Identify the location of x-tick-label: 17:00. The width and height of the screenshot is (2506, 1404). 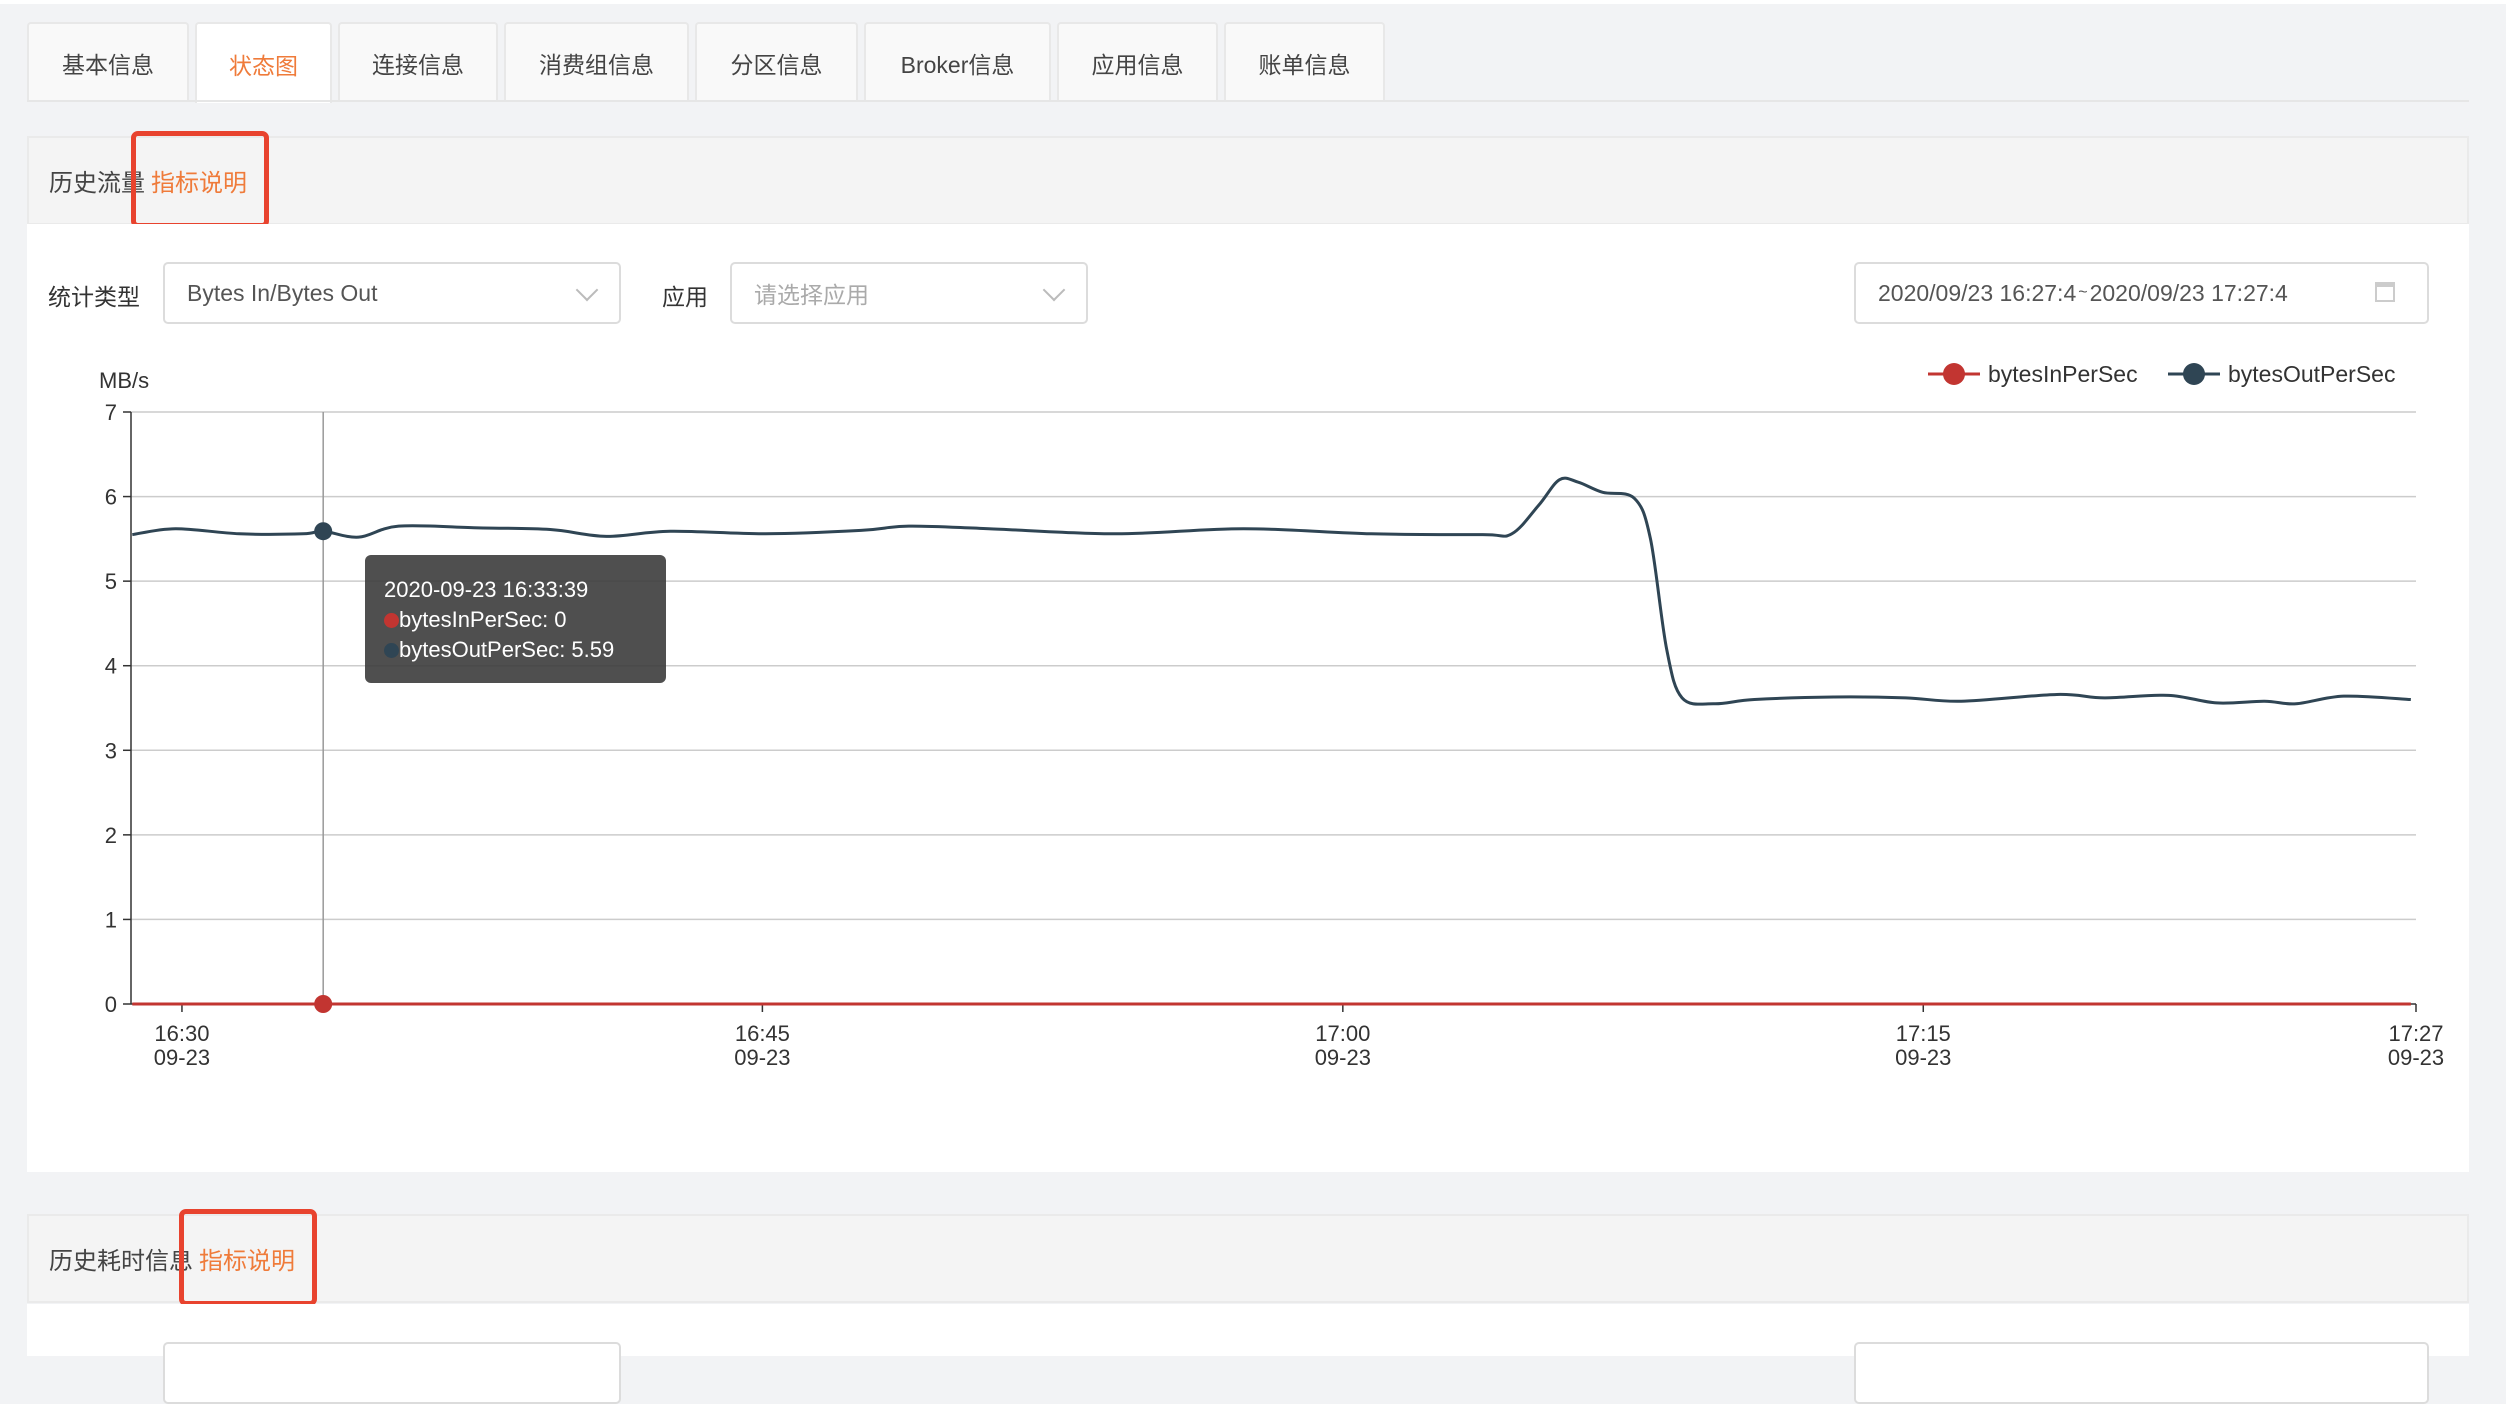
(1342, 1033).